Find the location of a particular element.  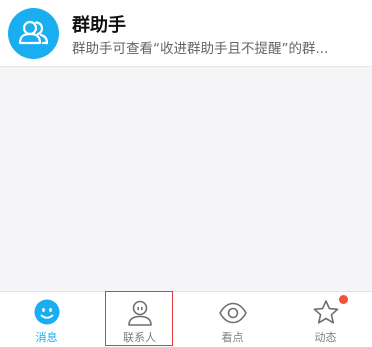

eye-icon is located at coordinates (233, 313).